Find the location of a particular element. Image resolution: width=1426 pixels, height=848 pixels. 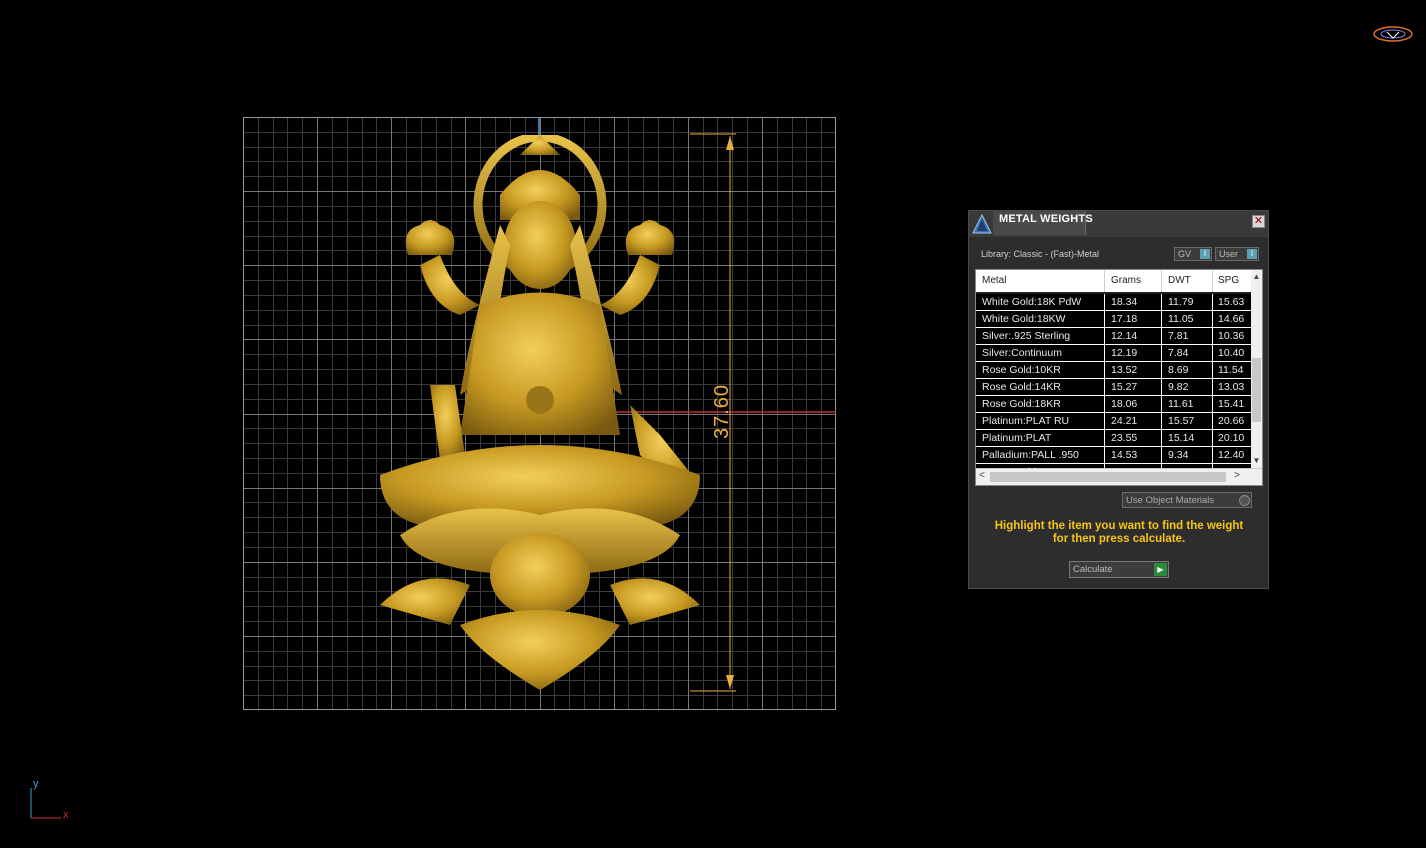

dwt-cell: 9.34 is located at coordinates (1178, 455).